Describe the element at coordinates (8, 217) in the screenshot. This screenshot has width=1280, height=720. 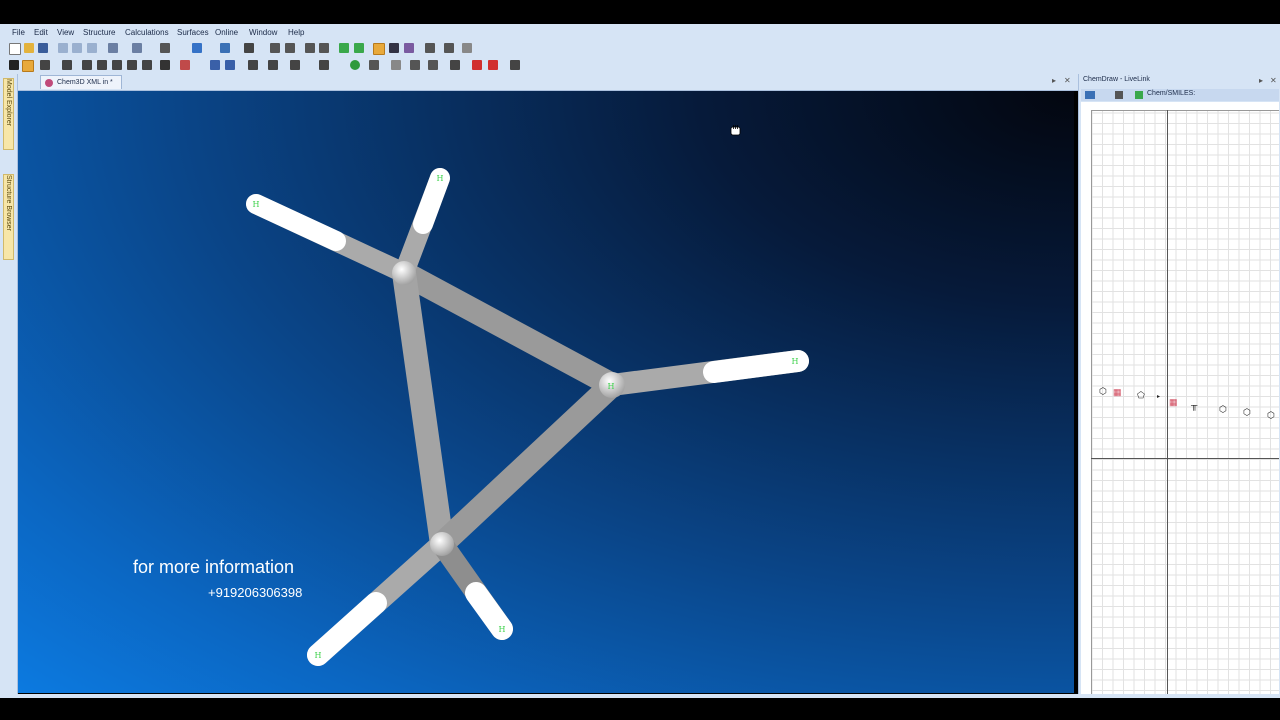
I see `structure-browser-tab: Structure Browser` at that location.